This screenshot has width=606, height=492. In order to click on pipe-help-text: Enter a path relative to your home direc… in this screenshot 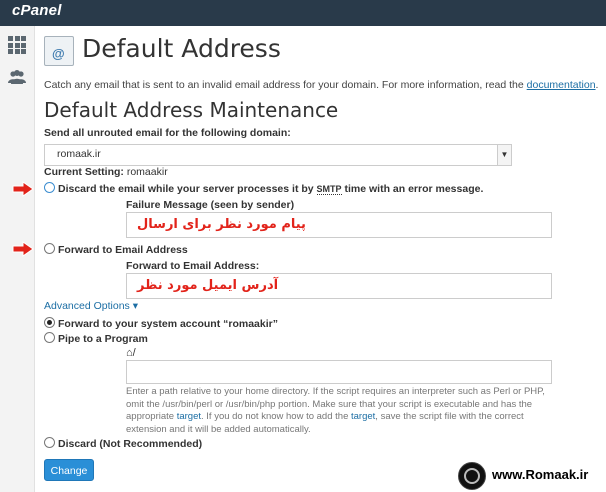, I will do `click(341, 411)`.